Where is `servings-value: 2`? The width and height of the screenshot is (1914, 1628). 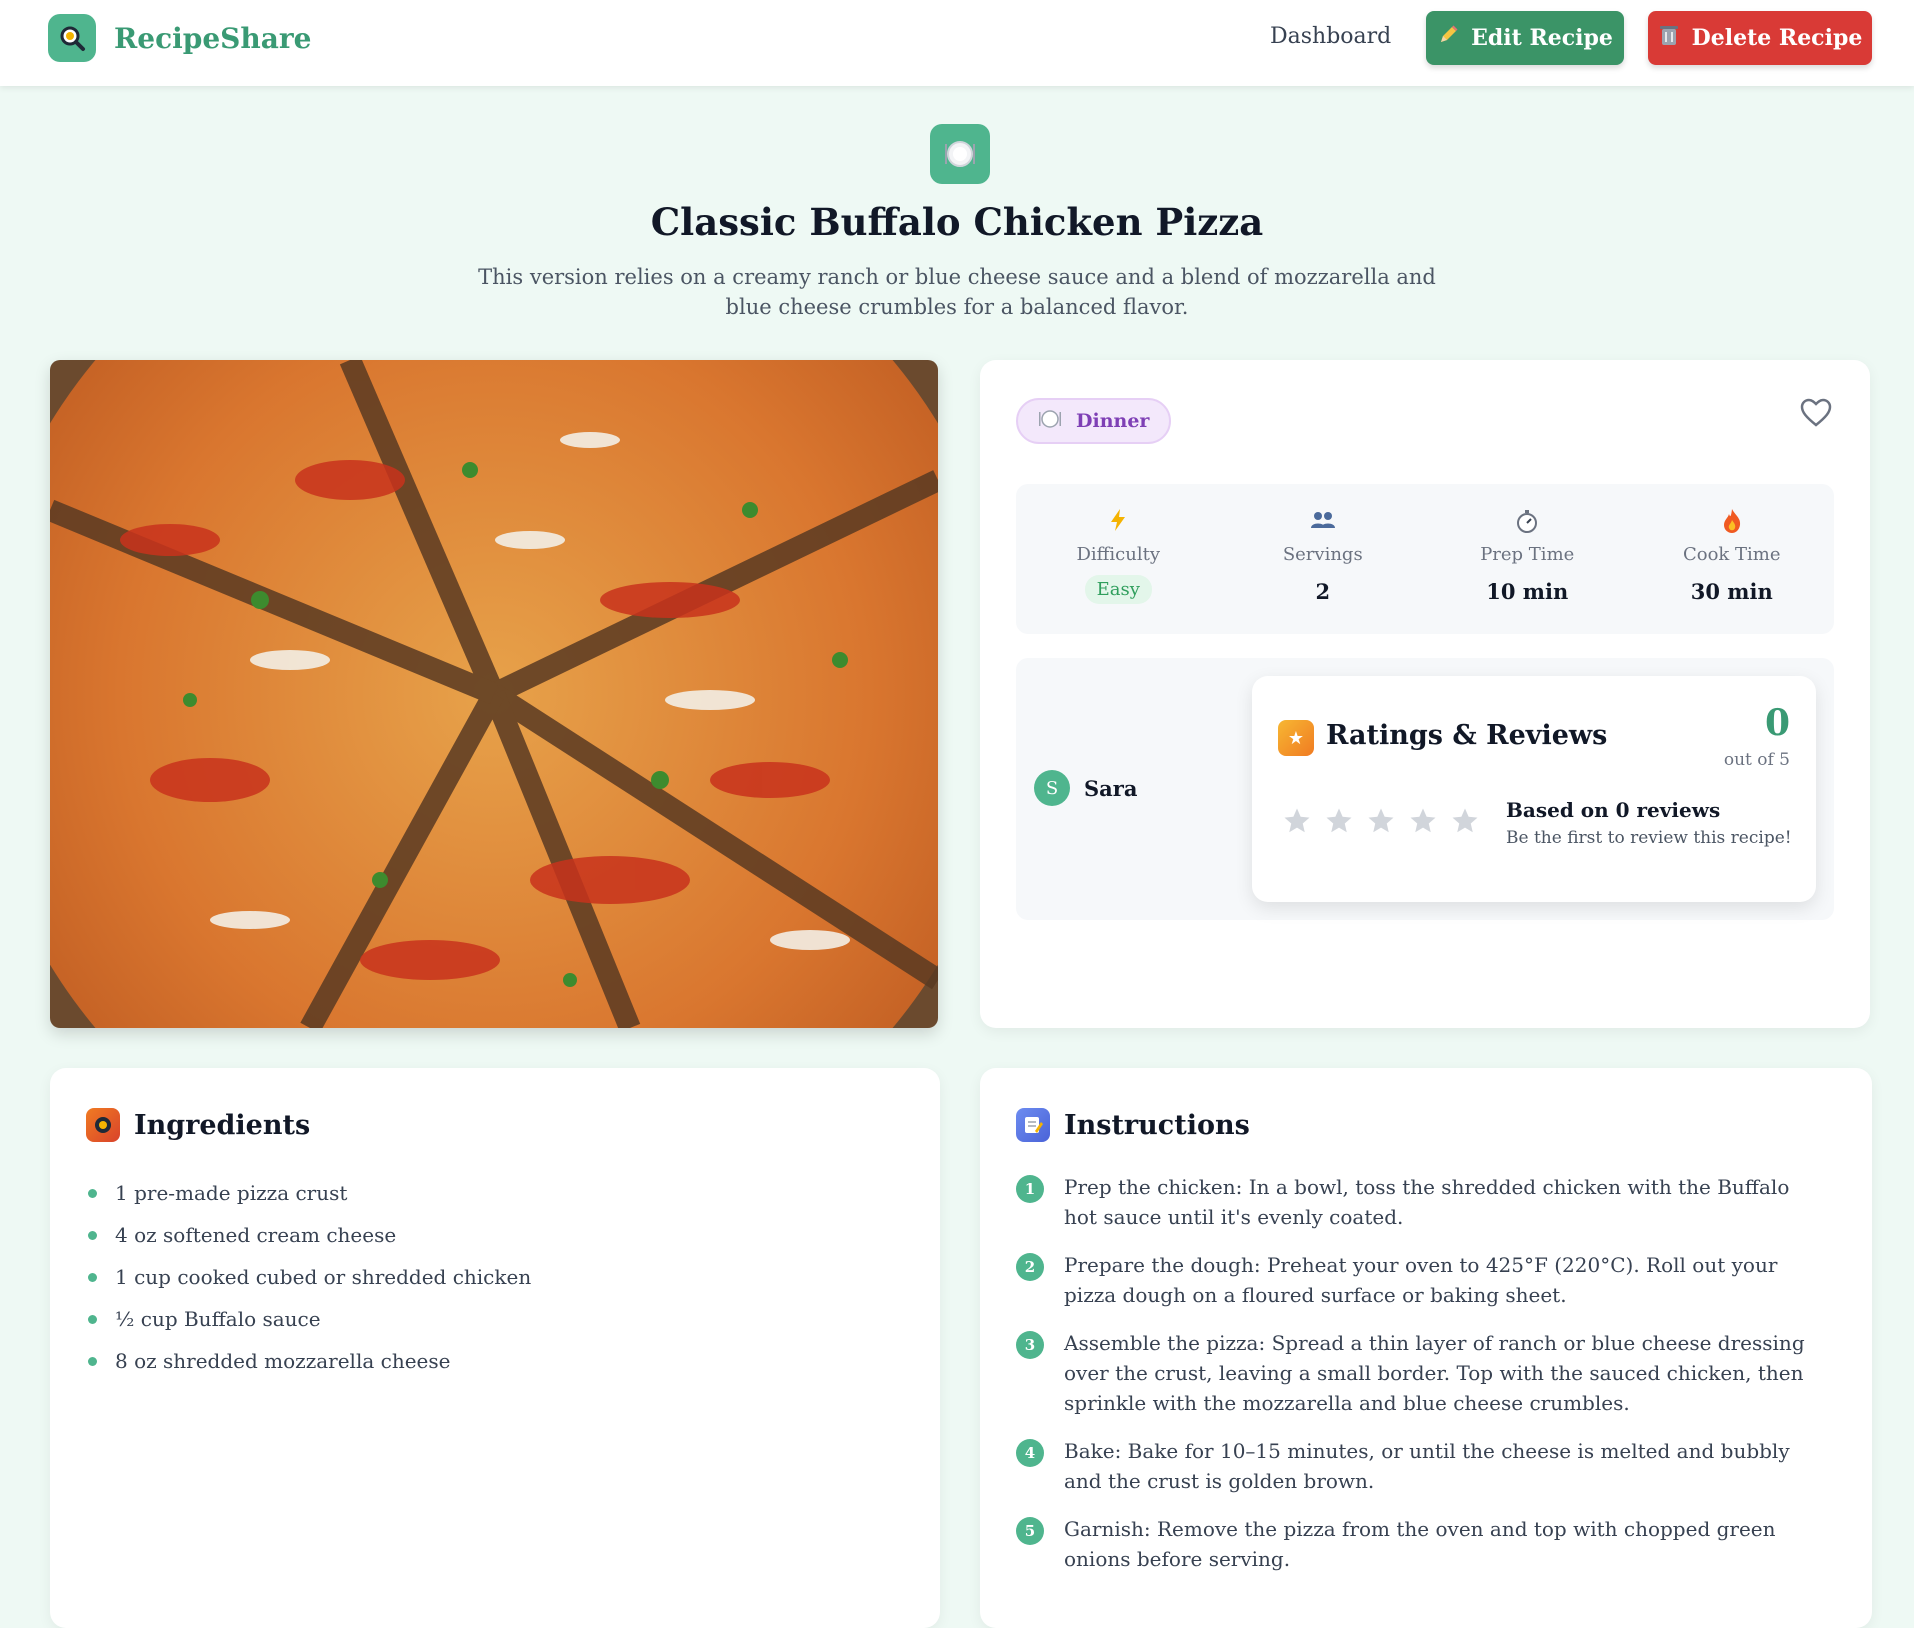 servings-value: 2 is located at coordinates (1323, 591).